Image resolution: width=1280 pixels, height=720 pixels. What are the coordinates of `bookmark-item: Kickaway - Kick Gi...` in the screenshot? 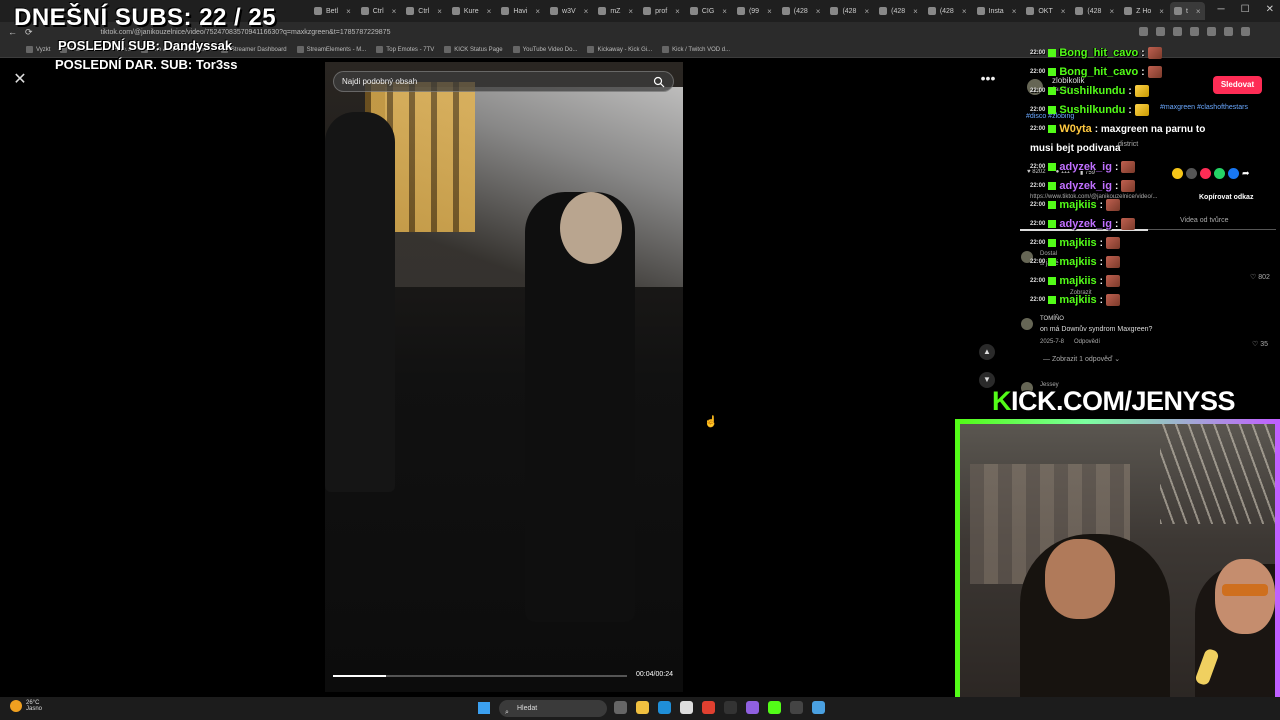 It's located at (619, 49).